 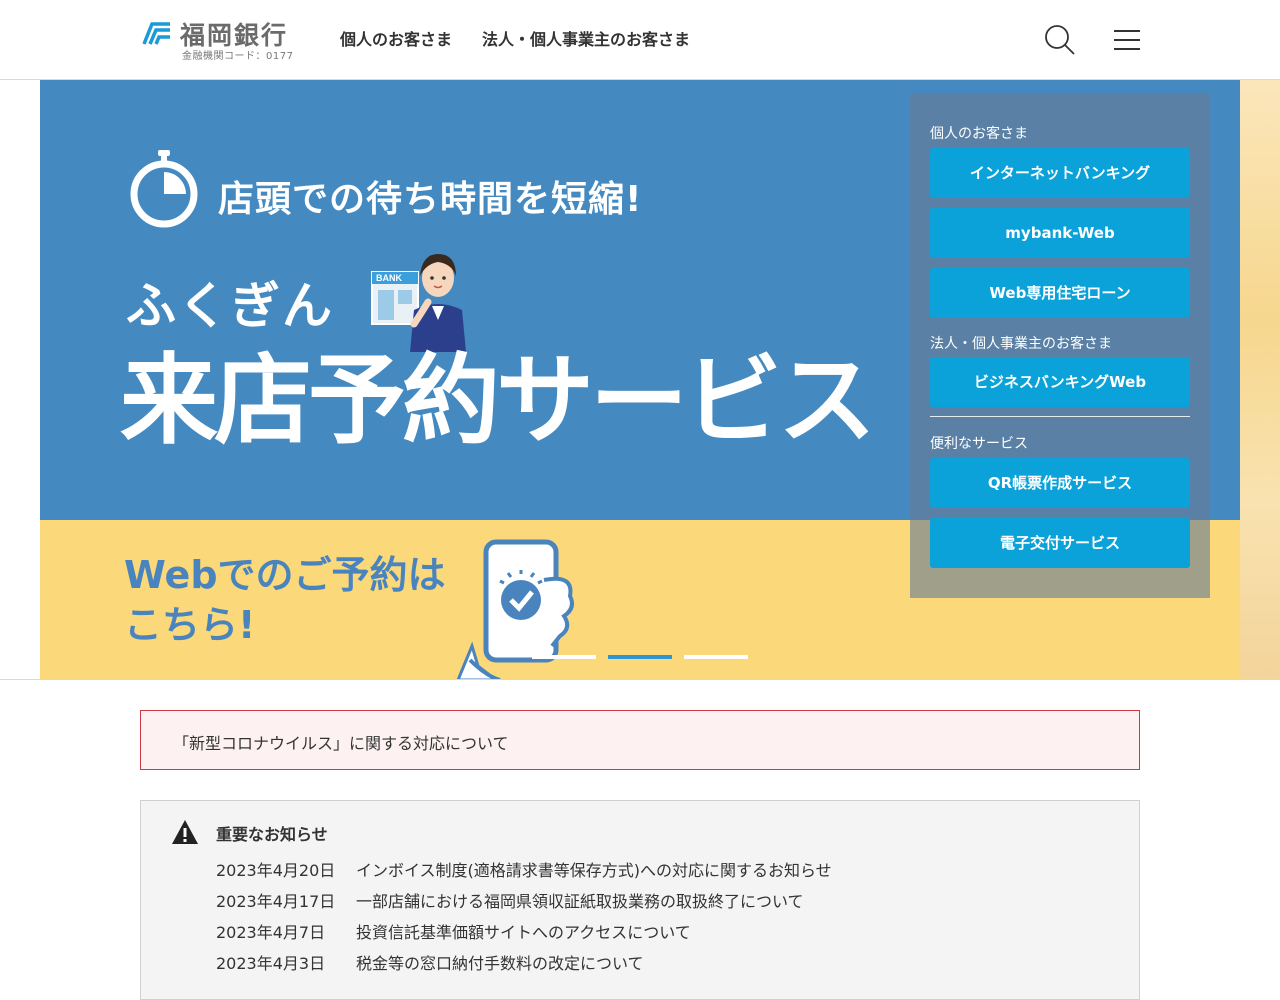 I want to click on bank-sign-text: BANK, so click(x=389, y=278).